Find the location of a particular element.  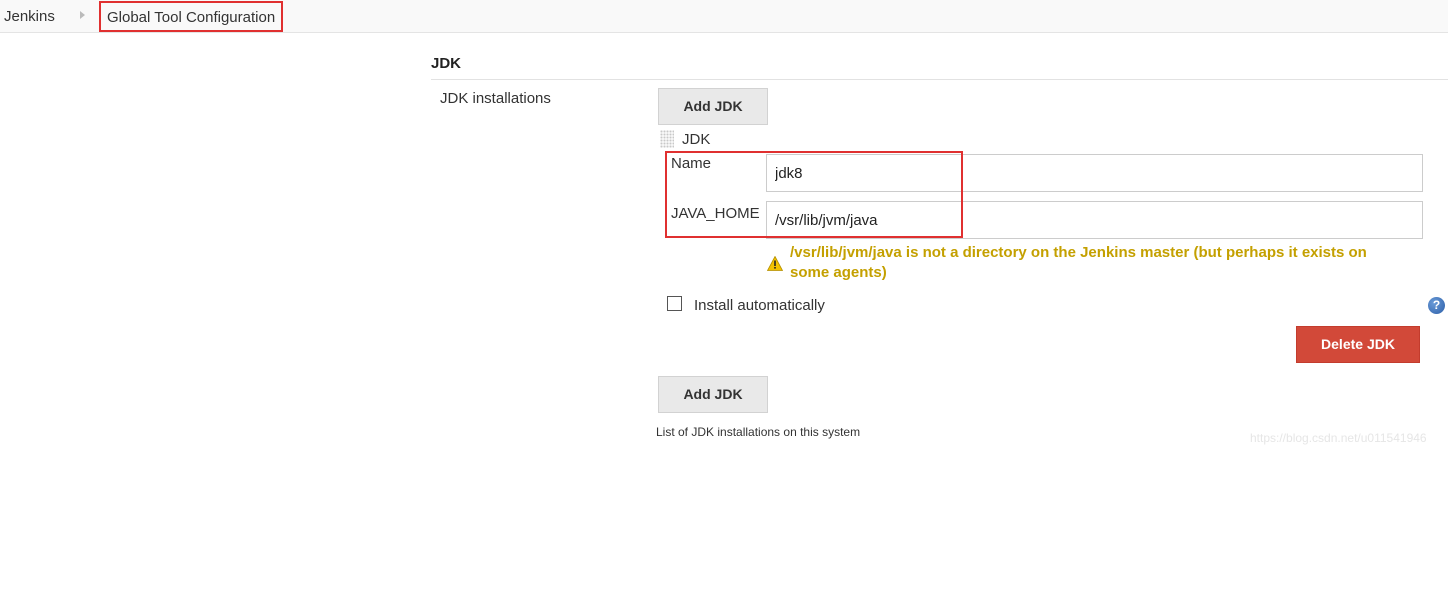

name-field is located at coordinates (1094, 173).